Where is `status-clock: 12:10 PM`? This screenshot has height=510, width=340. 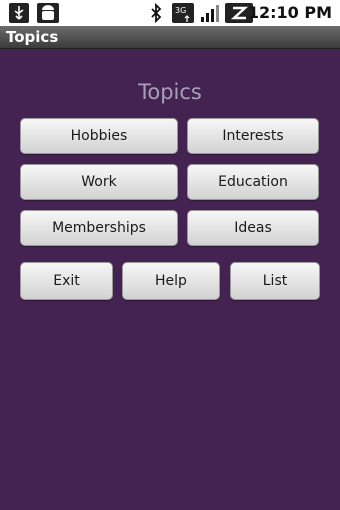
status-clock: 12:10 PM is located at coordinates (289, 12).